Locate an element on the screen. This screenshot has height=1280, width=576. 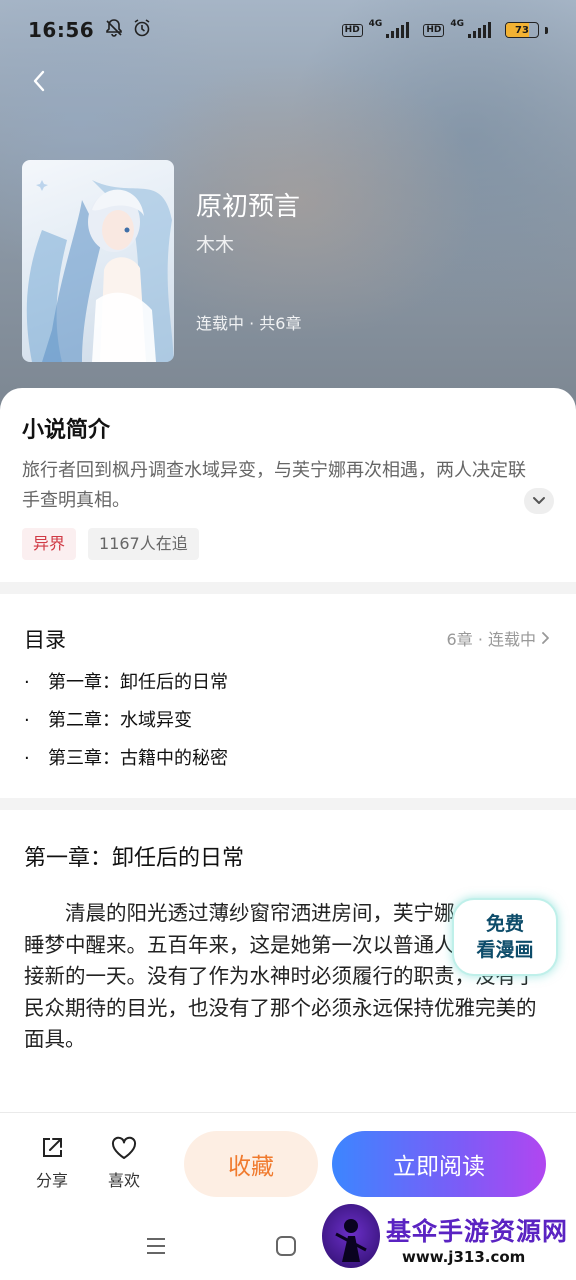
toc-item-label: 第二章：水域异变 is located at coordinates (120, 720).